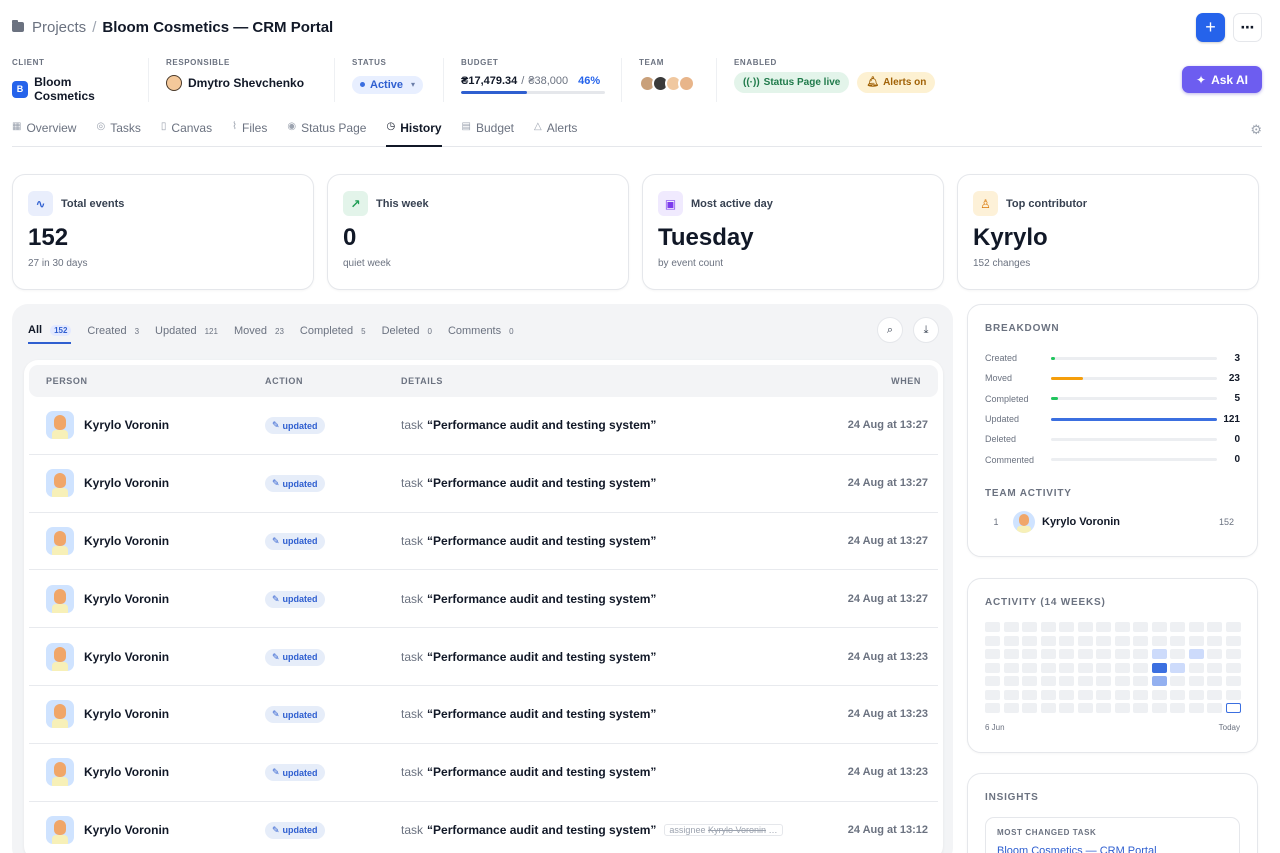 This screenshot has height=853, width=1280. I want to click on alerts-on-badge: 🔔︎ Alerts on, so click(896, 82).